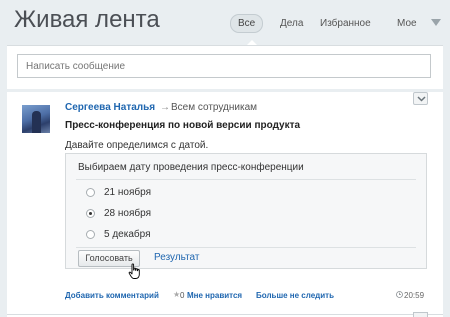 The height and width of the screenshot is (317, 450). Describe the element at coordinates (214, 295) in the screenshot. I see `like-link: Мне нравится` at that location.